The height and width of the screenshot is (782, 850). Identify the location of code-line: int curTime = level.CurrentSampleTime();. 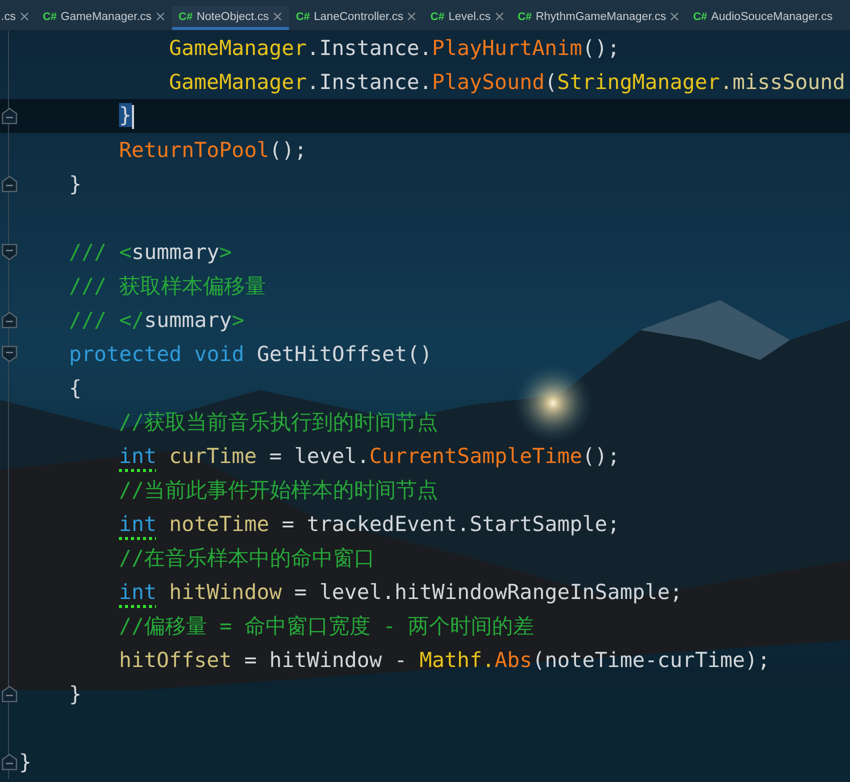
(369, 456).